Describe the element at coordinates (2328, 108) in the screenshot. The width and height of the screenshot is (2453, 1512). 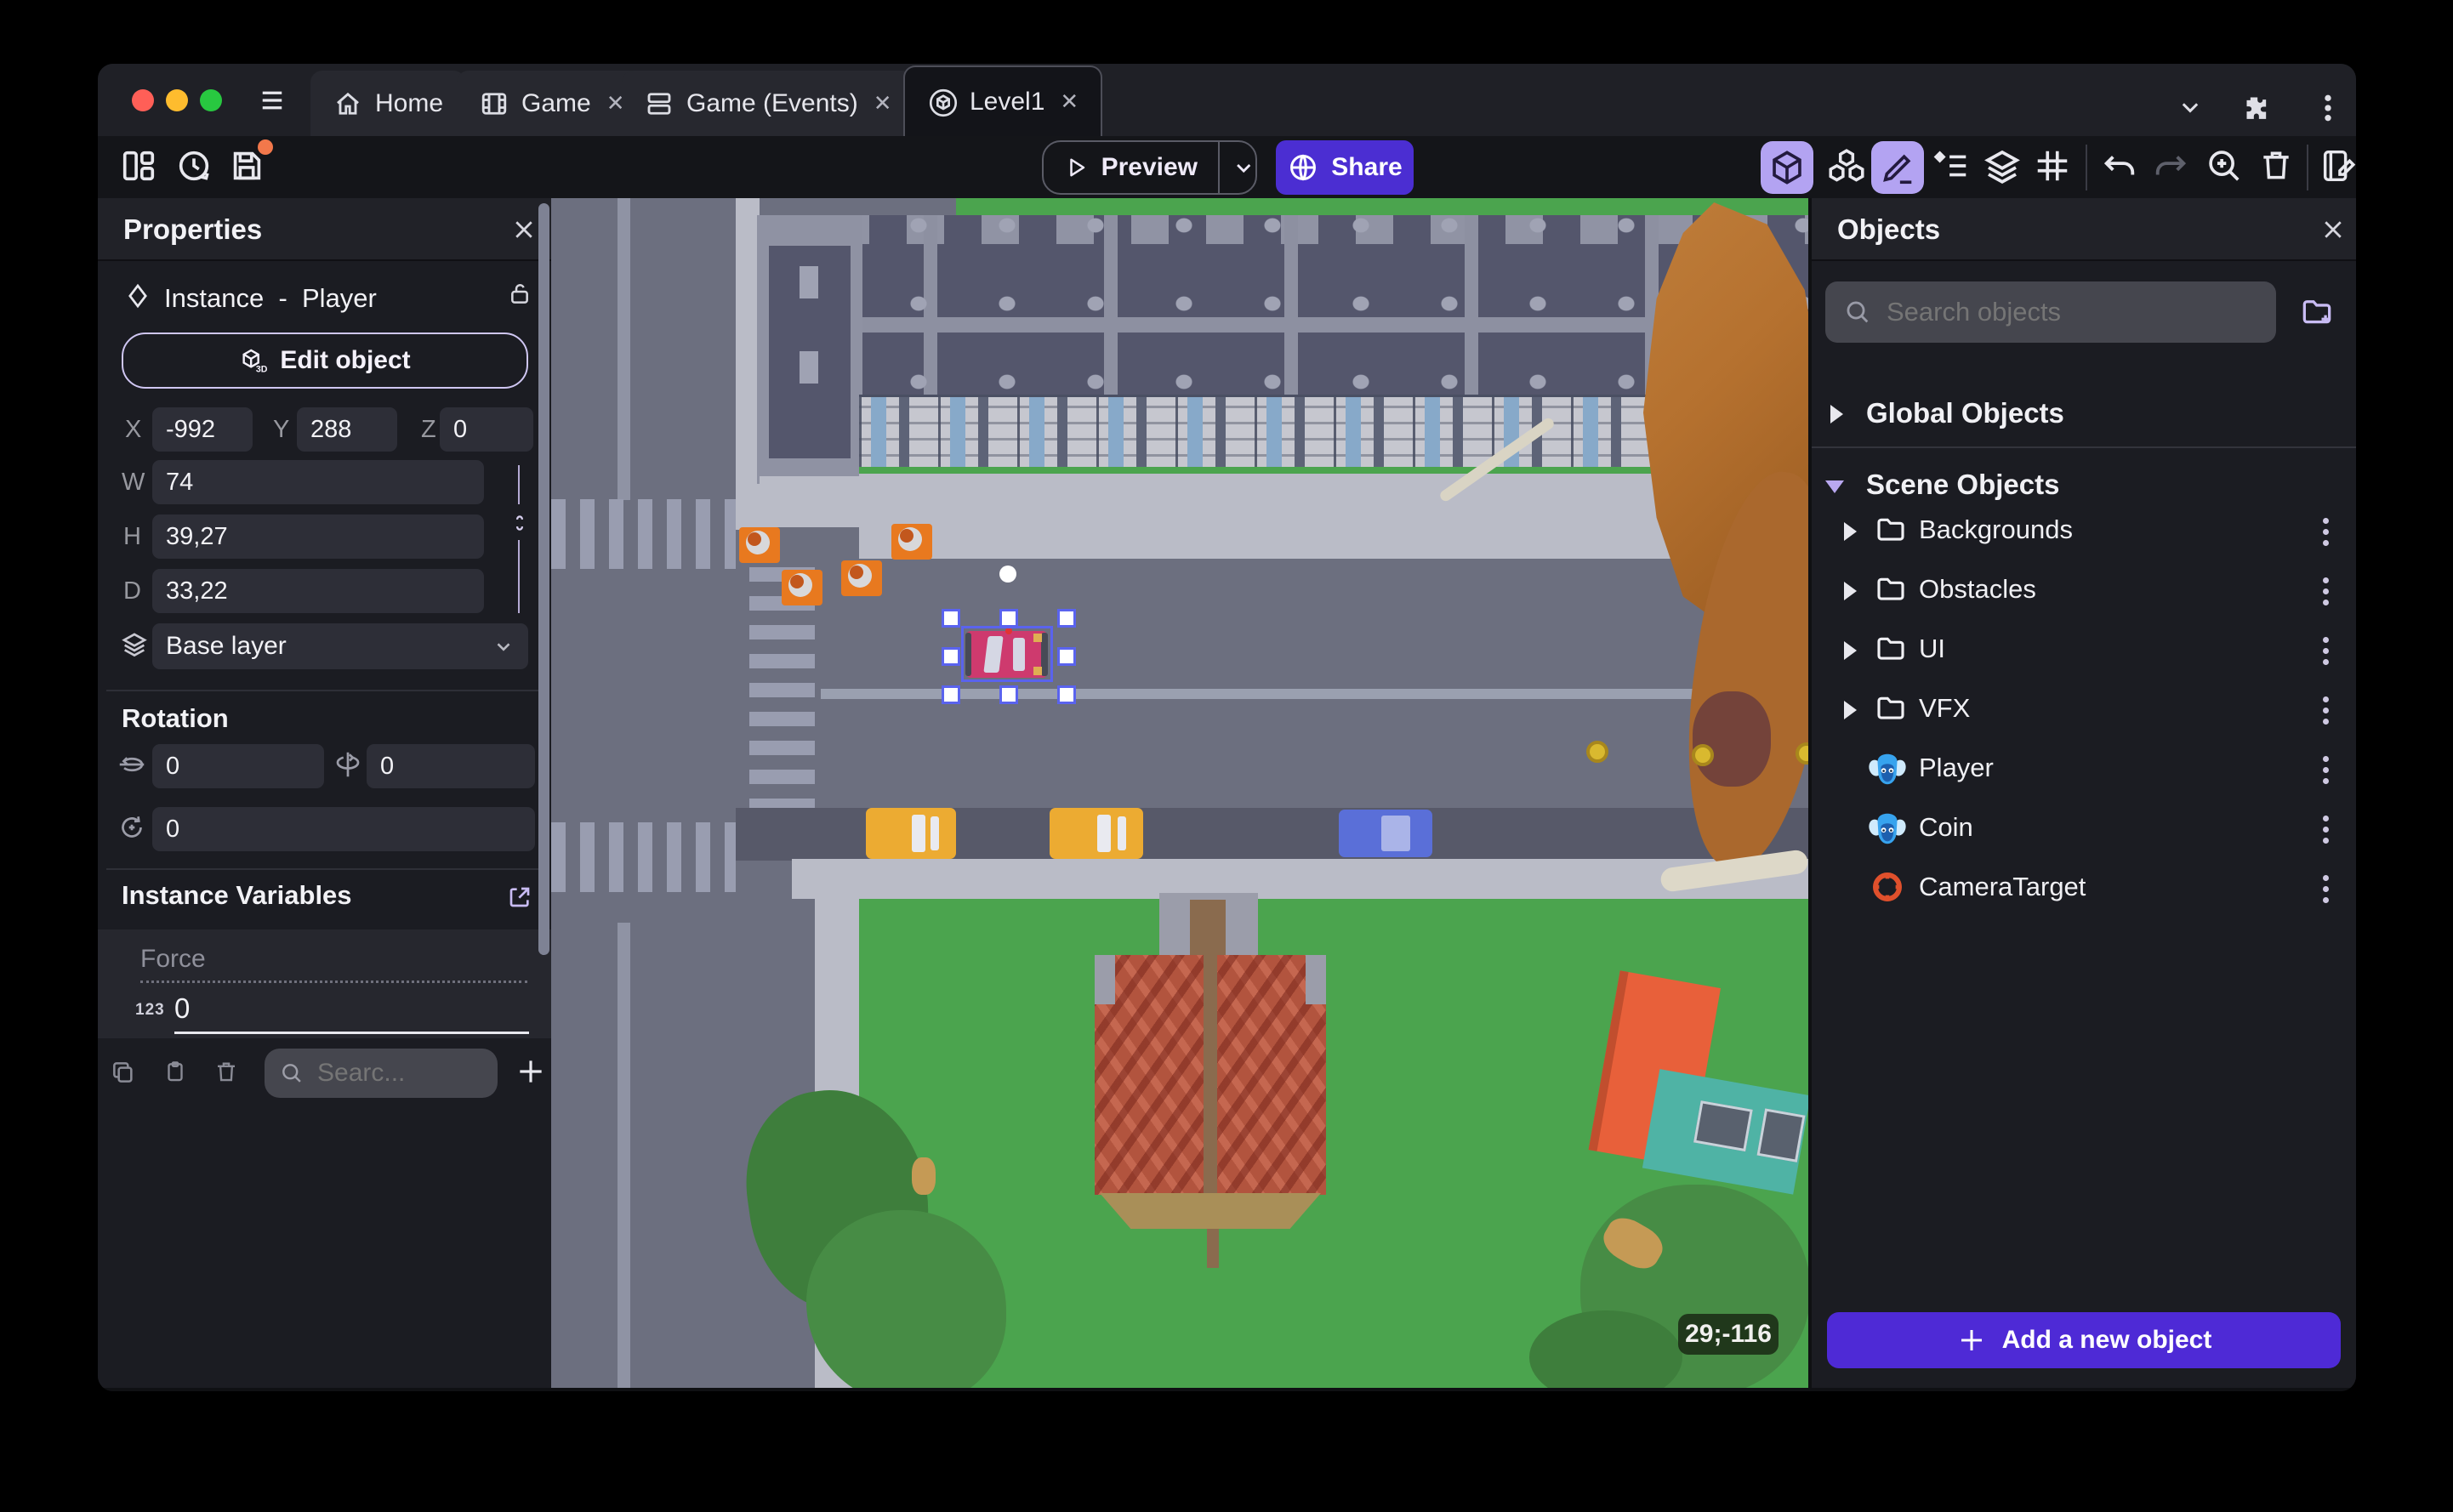
I see `kebab-menu-icon` at that location.